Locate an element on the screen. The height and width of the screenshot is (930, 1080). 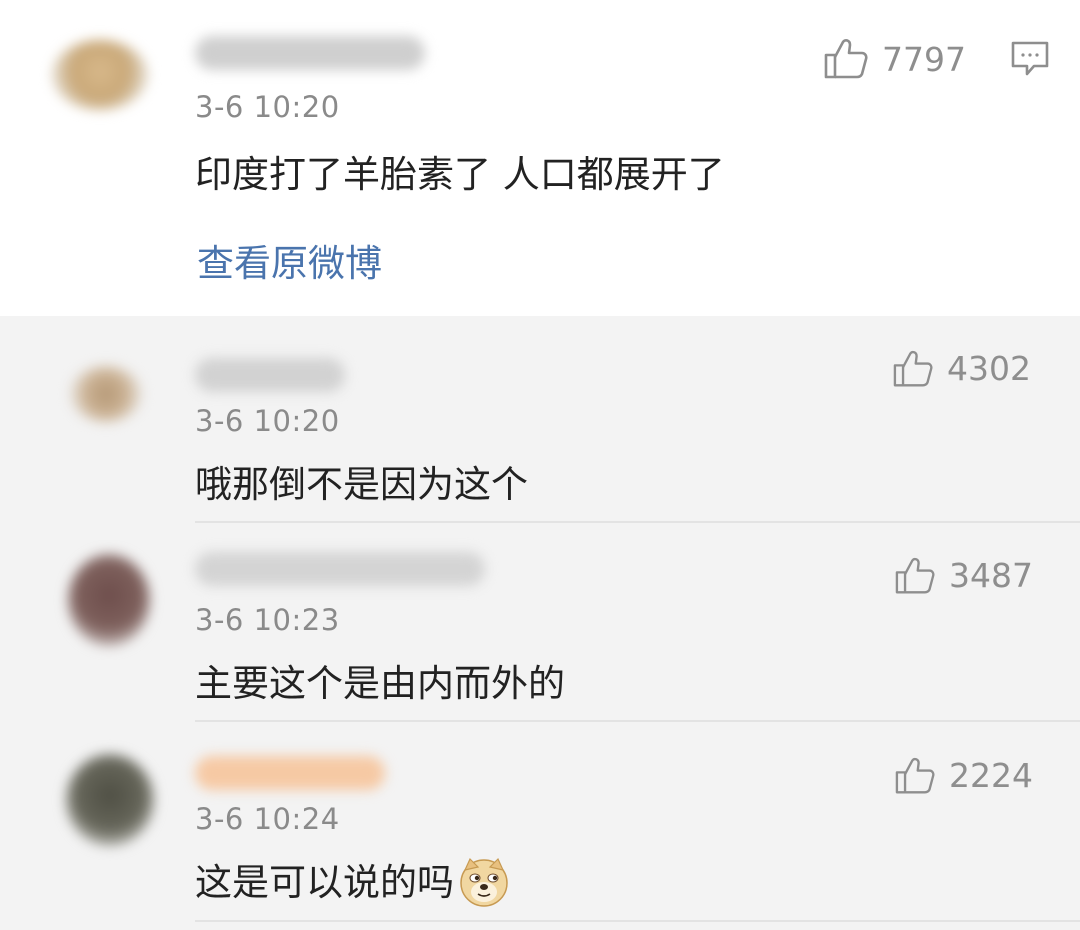
like-button: 7797 is located at coordinates (895, 59).